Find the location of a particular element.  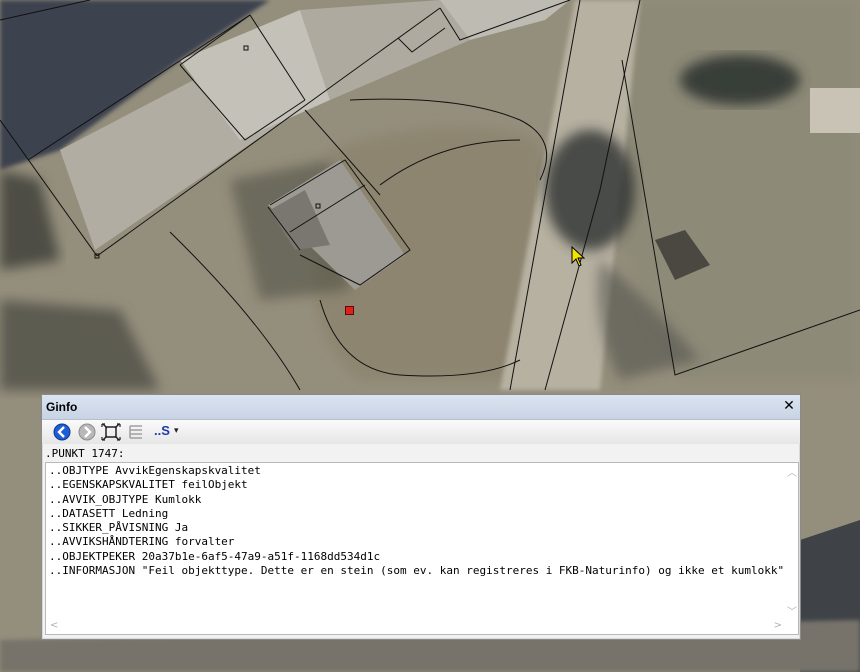

list-icon is located at coordinates (135, 432).